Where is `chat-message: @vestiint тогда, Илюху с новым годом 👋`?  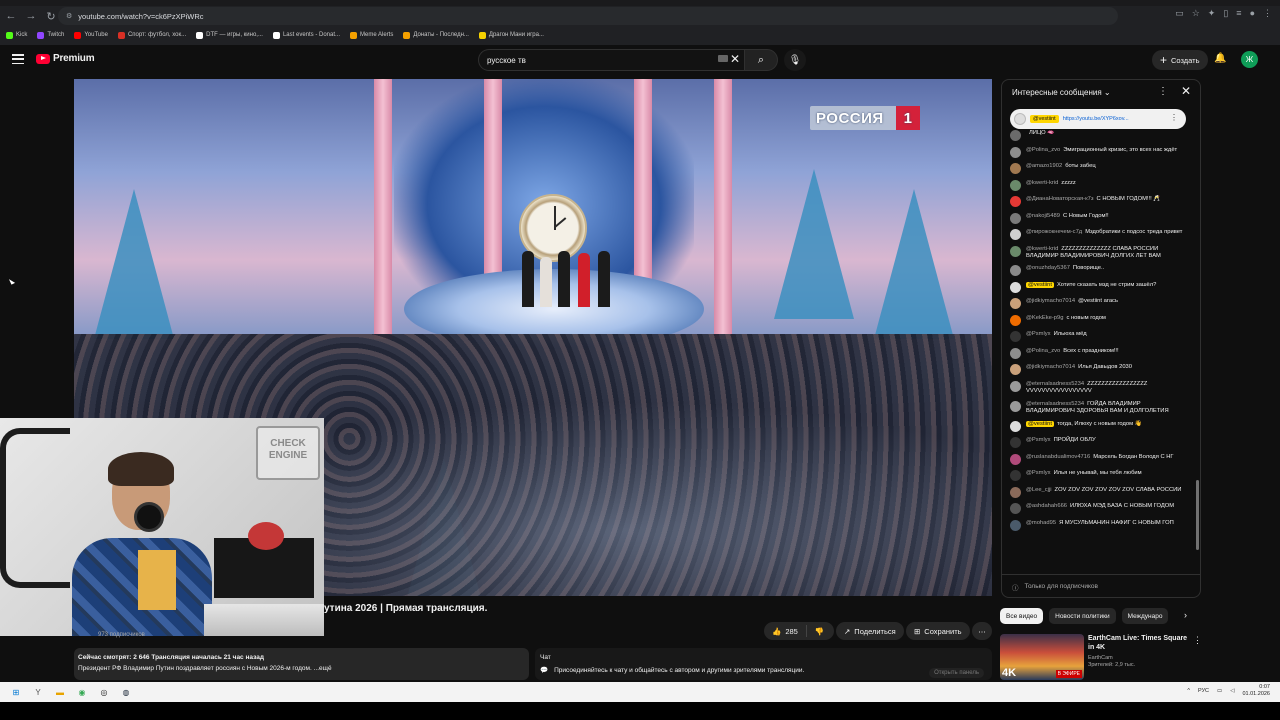
chat-message: @vestiint тогда, Илюху с новым годом 👋 is located at coordinates (1099, 426).